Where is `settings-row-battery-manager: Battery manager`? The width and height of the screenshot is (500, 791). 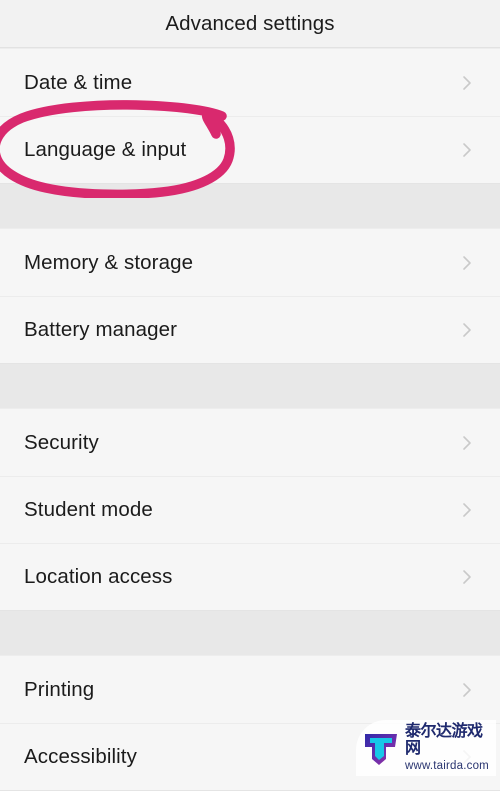
settings-row-battery-manager: Battery manager is located at coordinates (250, 329).